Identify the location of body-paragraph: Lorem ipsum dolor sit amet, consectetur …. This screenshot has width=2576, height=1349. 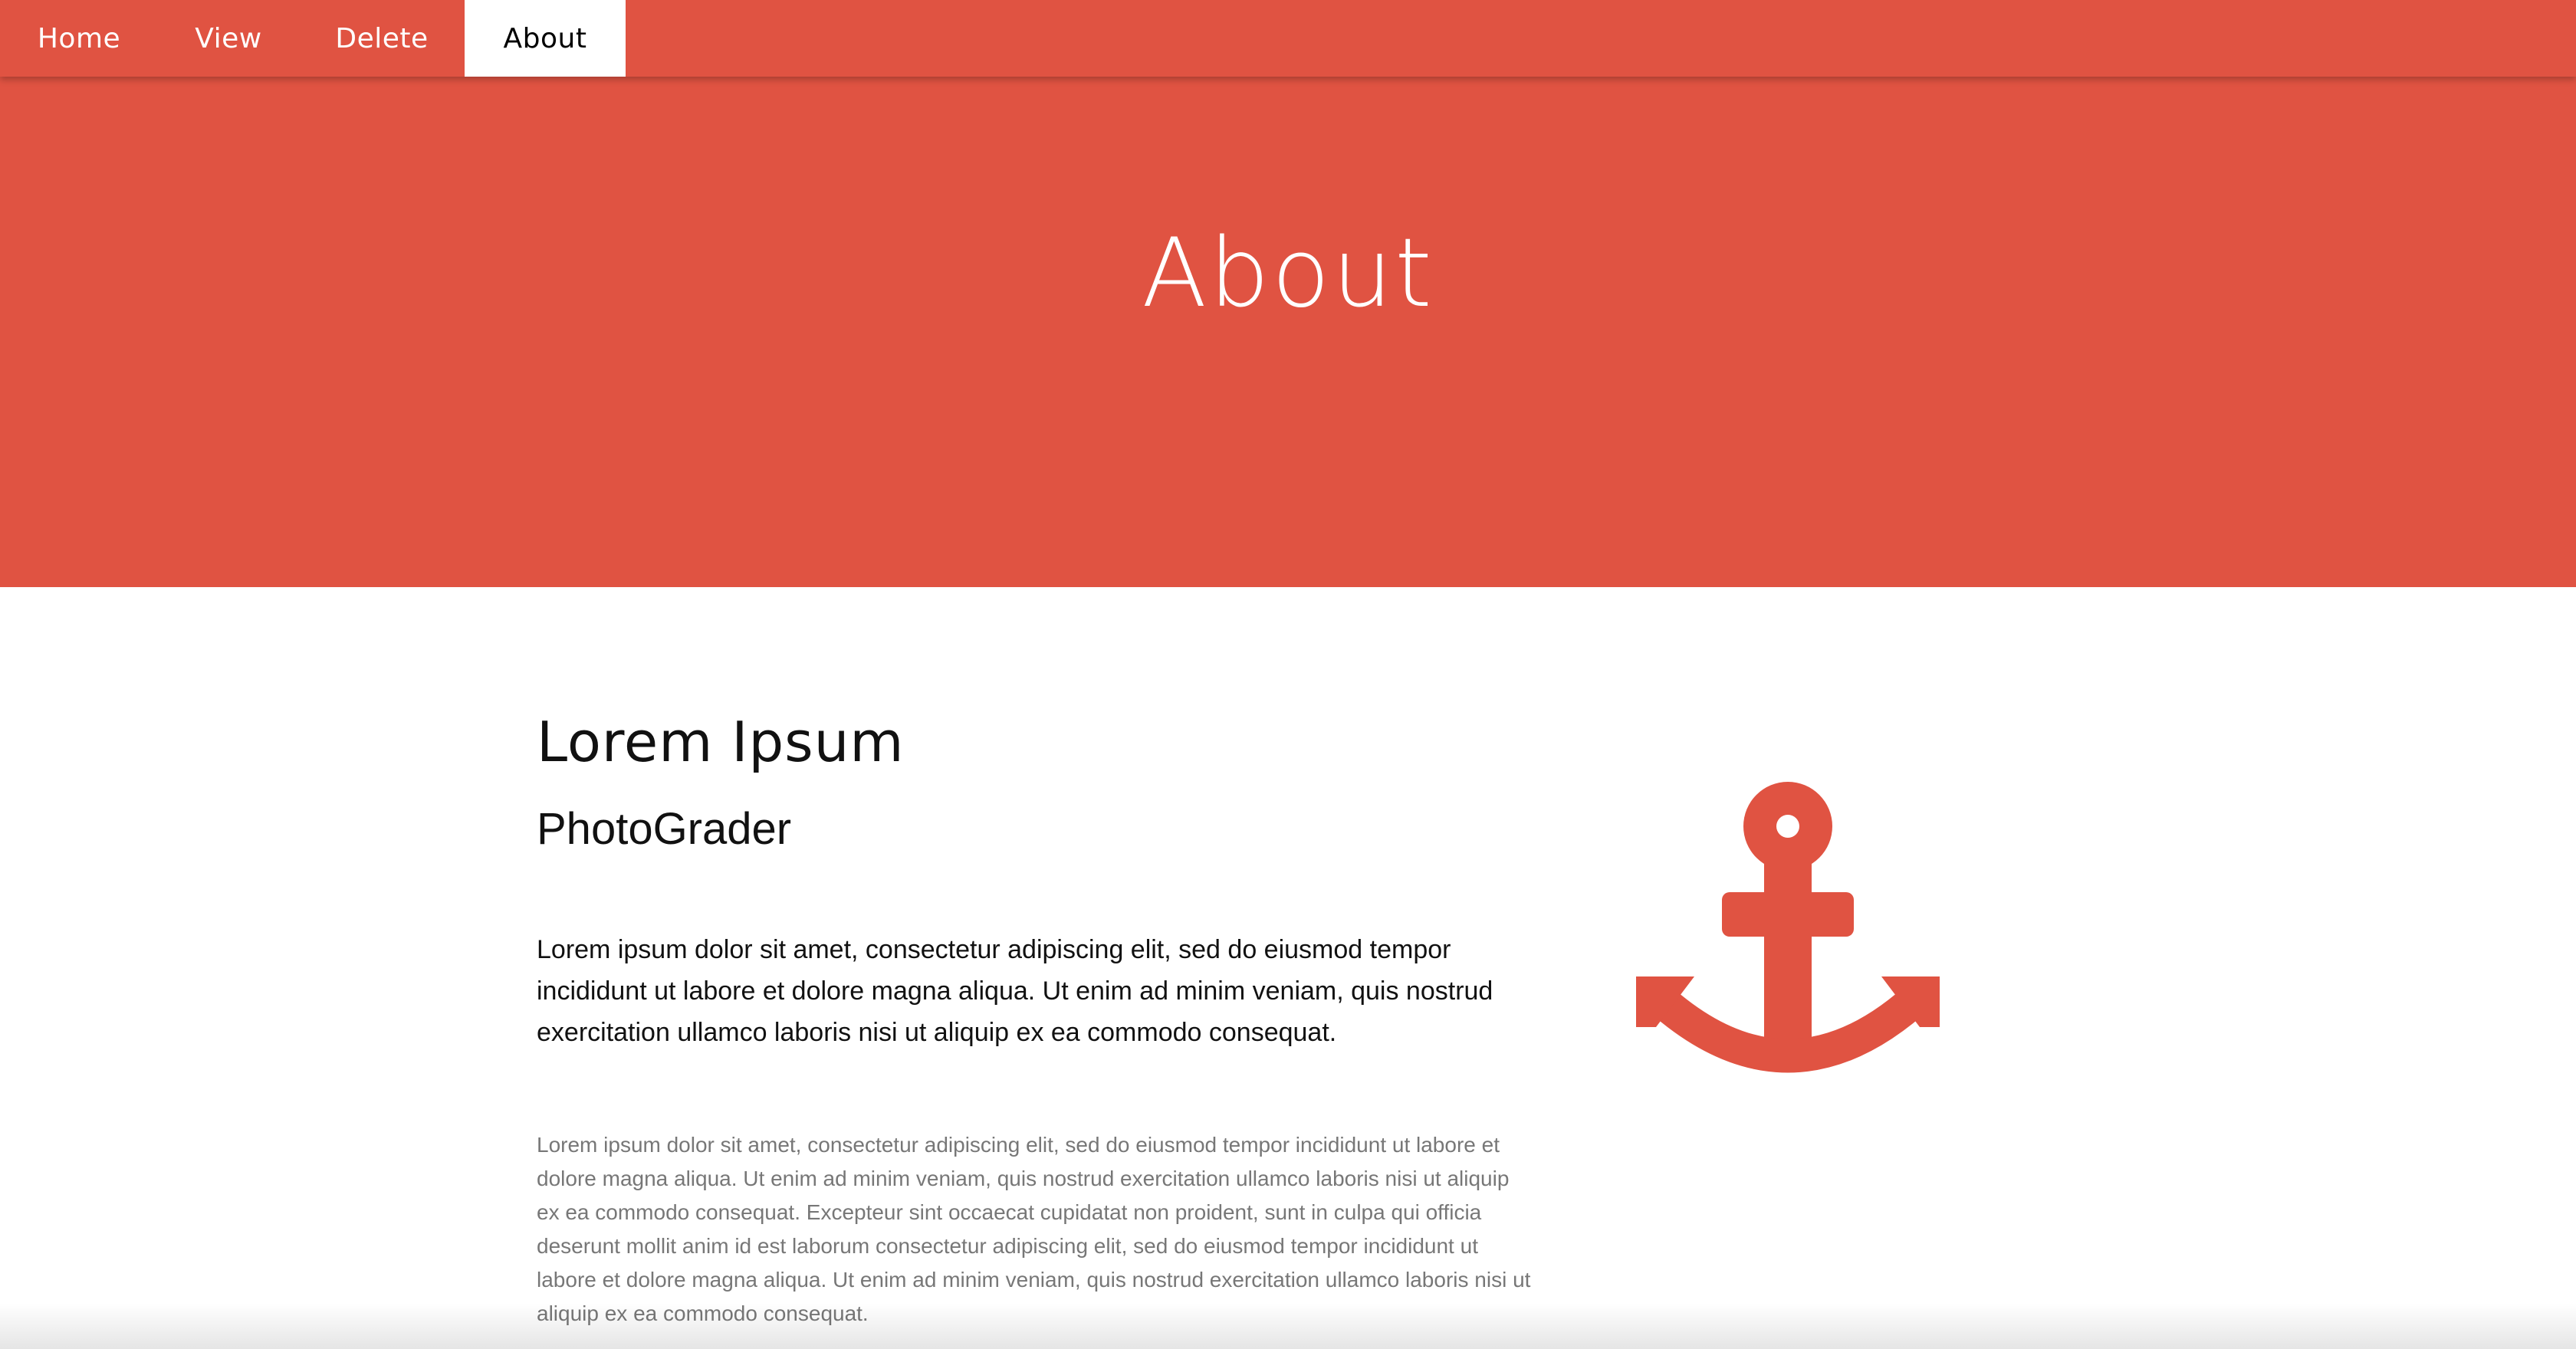
(1034, 1229).